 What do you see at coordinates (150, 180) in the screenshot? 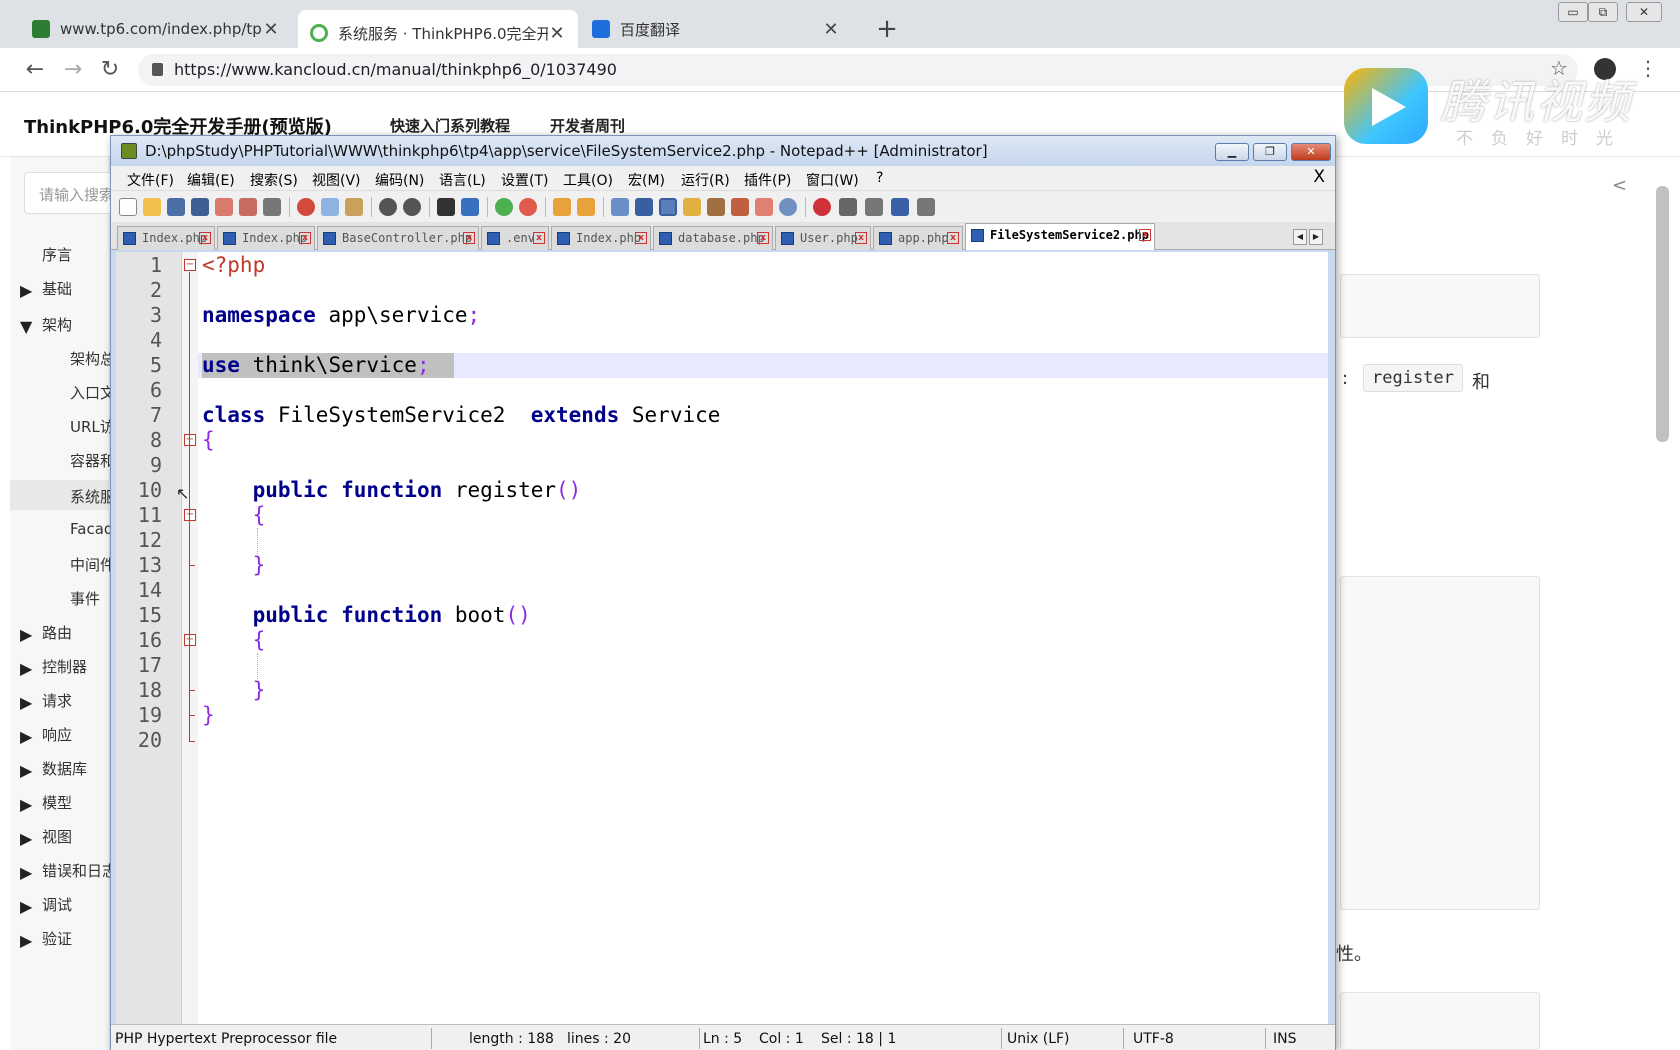
I see `menu-file: 文件(F)` at bounding box center [150, 180].